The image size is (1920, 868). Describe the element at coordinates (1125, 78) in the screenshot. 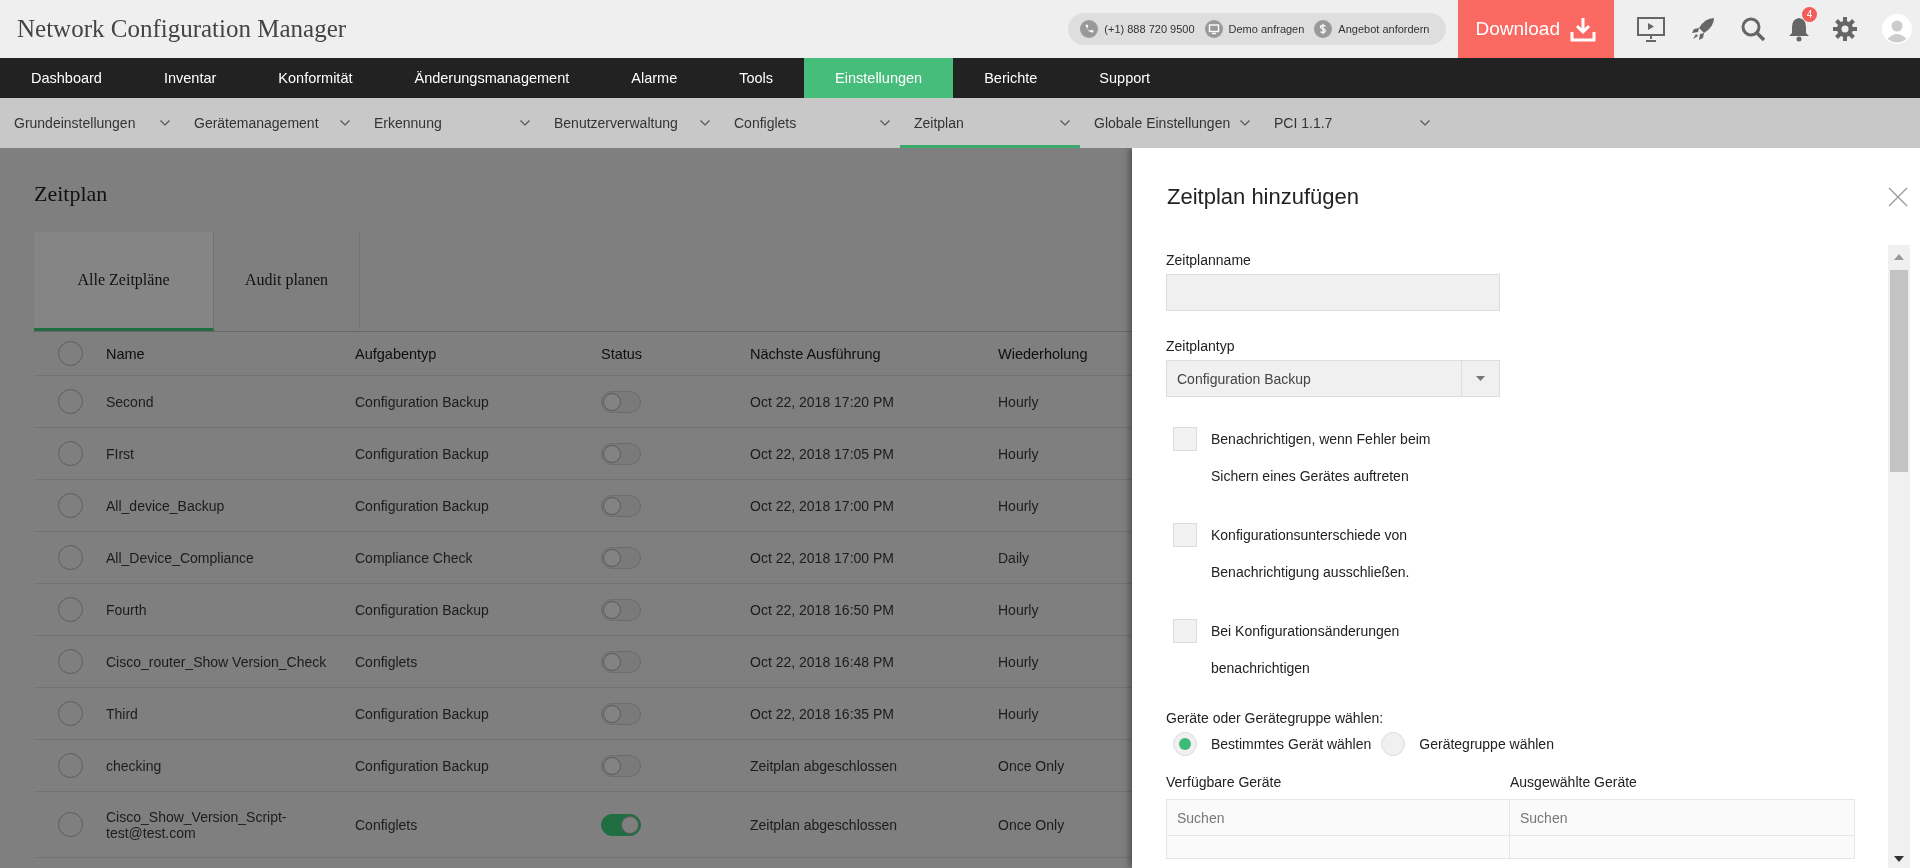

I see `nav-tab: Support` at that location.